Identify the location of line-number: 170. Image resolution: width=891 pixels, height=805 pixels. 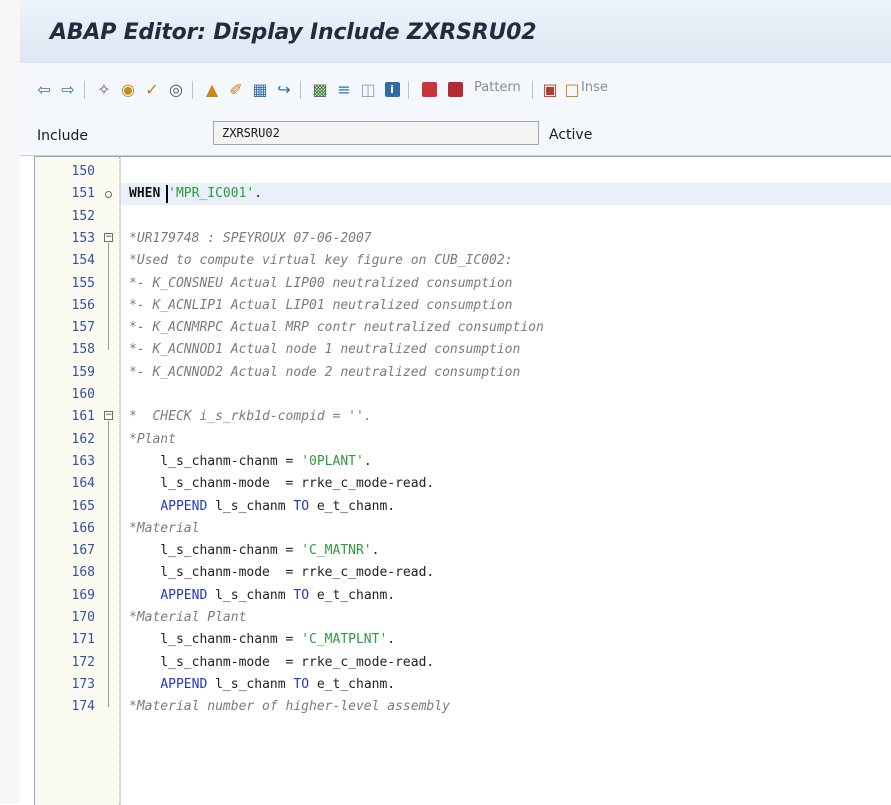
(83, 617).